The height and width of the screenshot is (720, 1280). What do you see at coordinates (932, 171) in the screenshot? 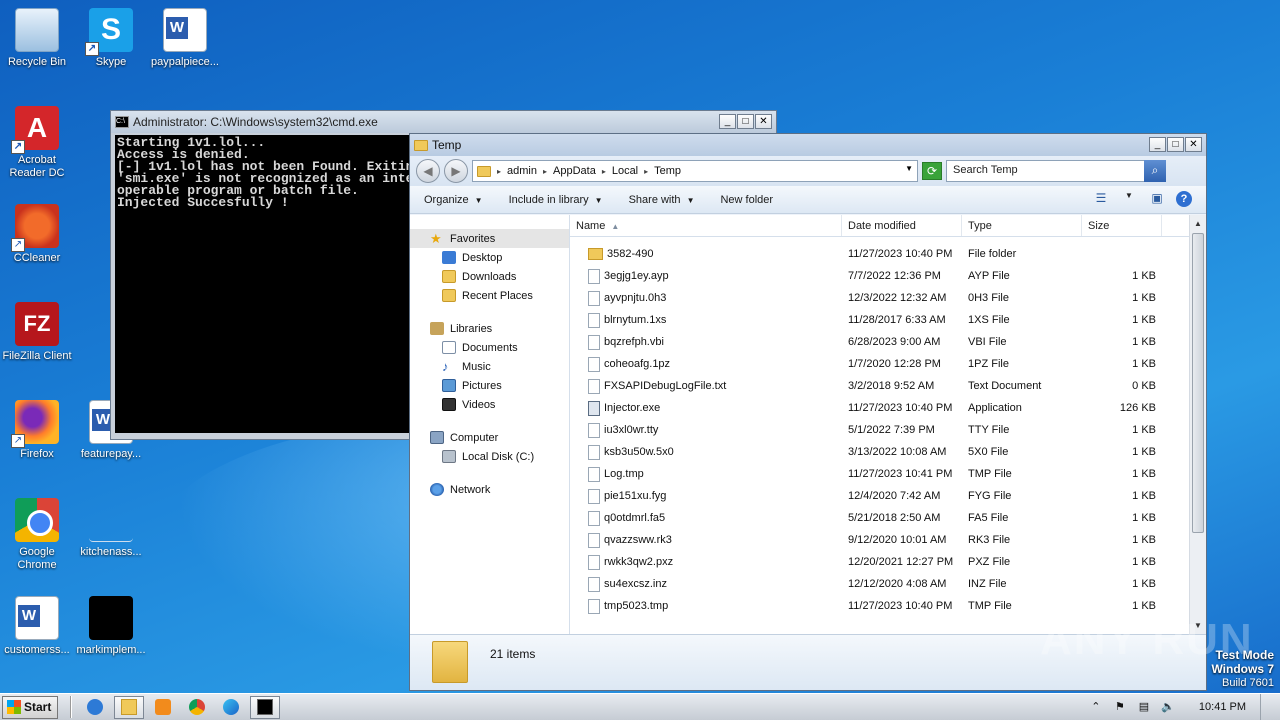
I see `refresh-button: ⟳` at bounding box center [932, 171].